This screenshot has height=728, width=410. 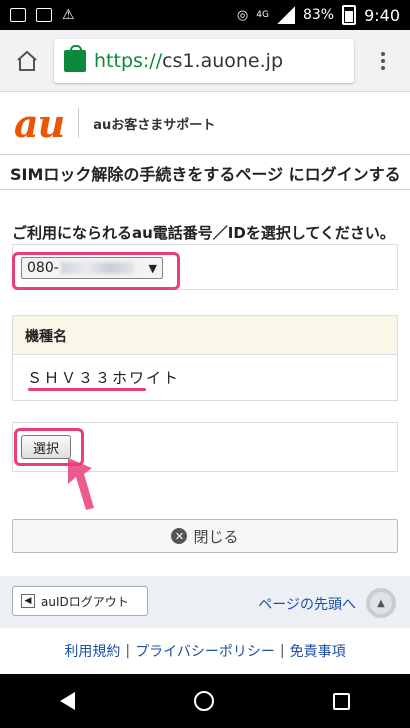 I want to click on privacy-link: プライバシーポリシー, so click(x=205, y=651).